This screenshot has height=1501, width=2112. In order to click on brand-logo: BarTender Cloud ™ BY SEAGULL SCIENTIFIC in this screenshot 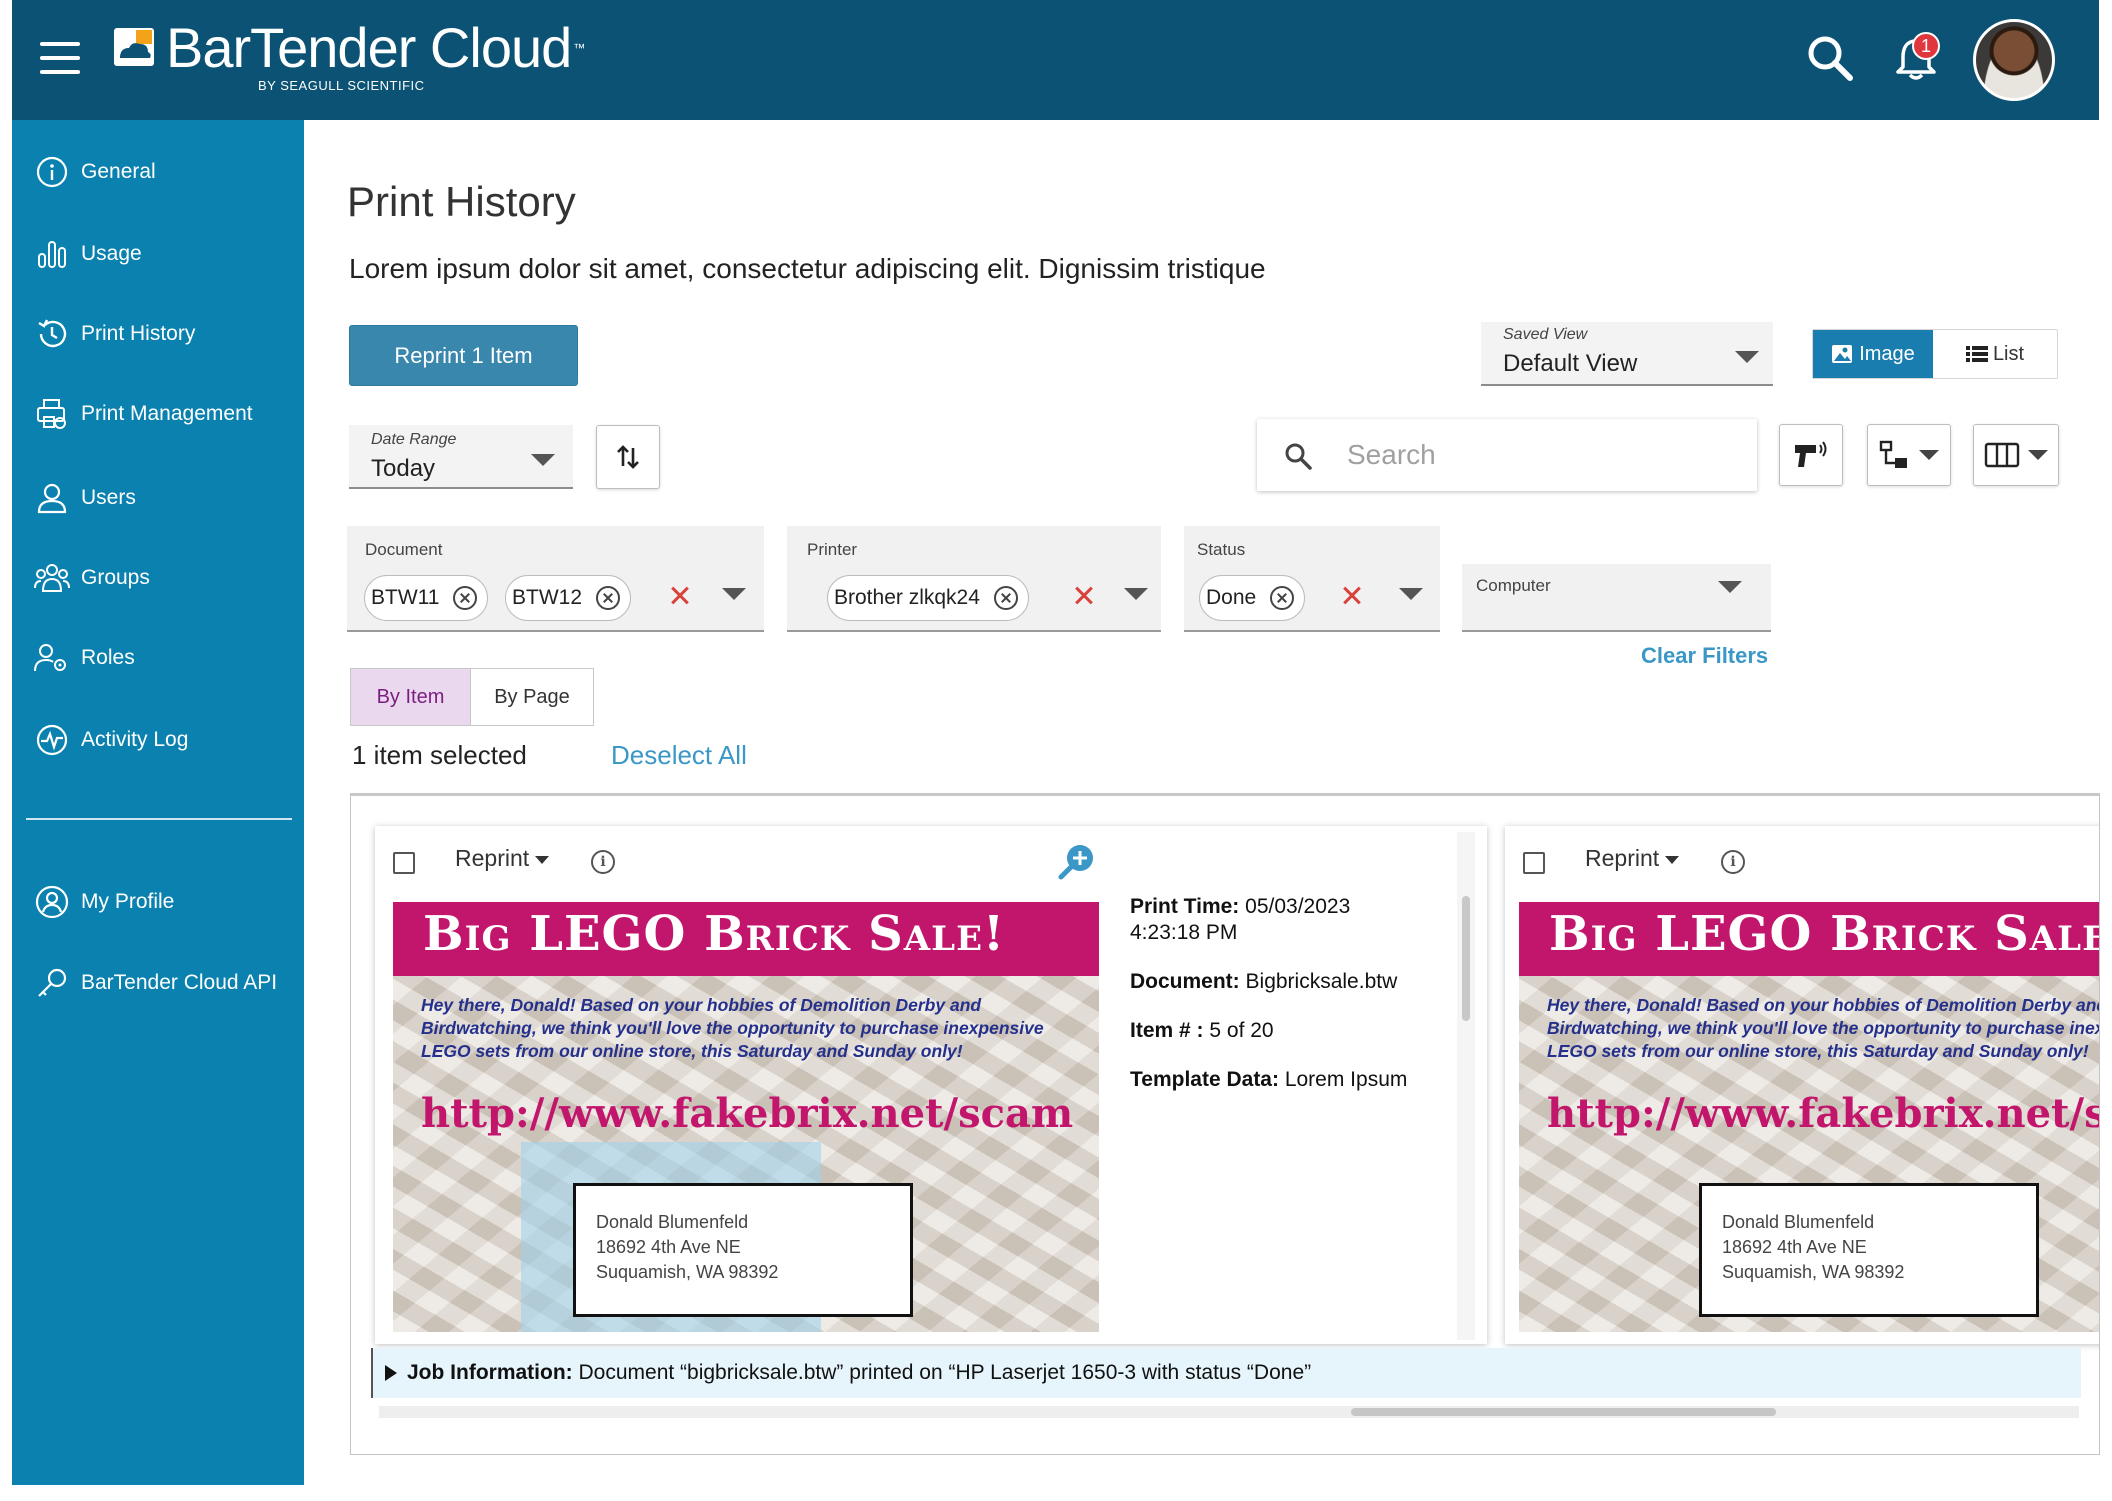, I will do `click(349, 60)`.